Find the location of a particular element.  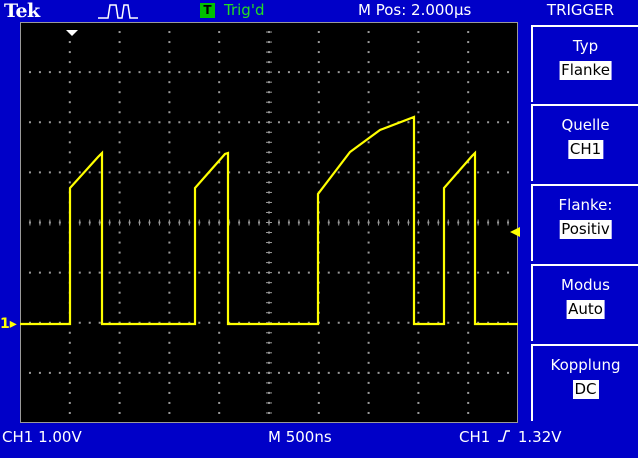

menu-item-source: Quelle CH1 is located at coordinates (584, 142).